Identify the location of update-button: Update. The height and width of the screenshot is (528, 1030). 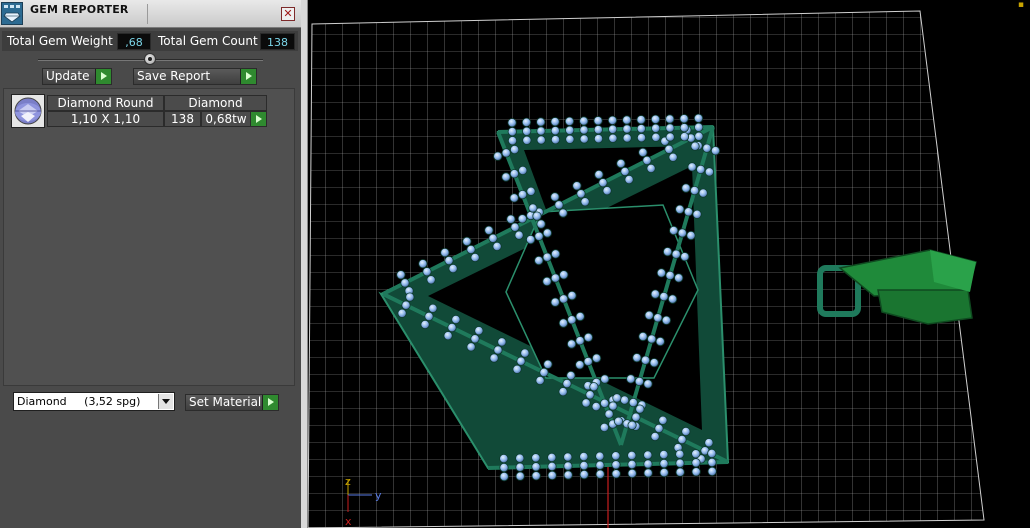
(77, 76).